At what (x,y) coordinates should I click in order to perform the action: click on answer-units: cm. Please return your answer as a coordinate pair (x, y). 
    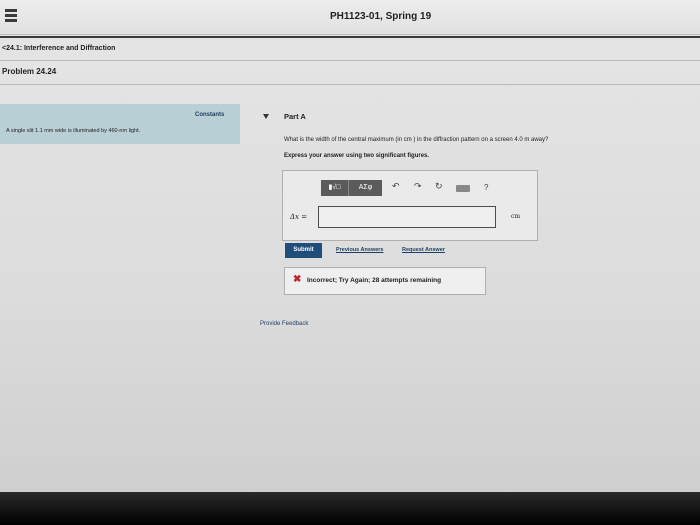
    Looking at the image, I should click on (516, 216).